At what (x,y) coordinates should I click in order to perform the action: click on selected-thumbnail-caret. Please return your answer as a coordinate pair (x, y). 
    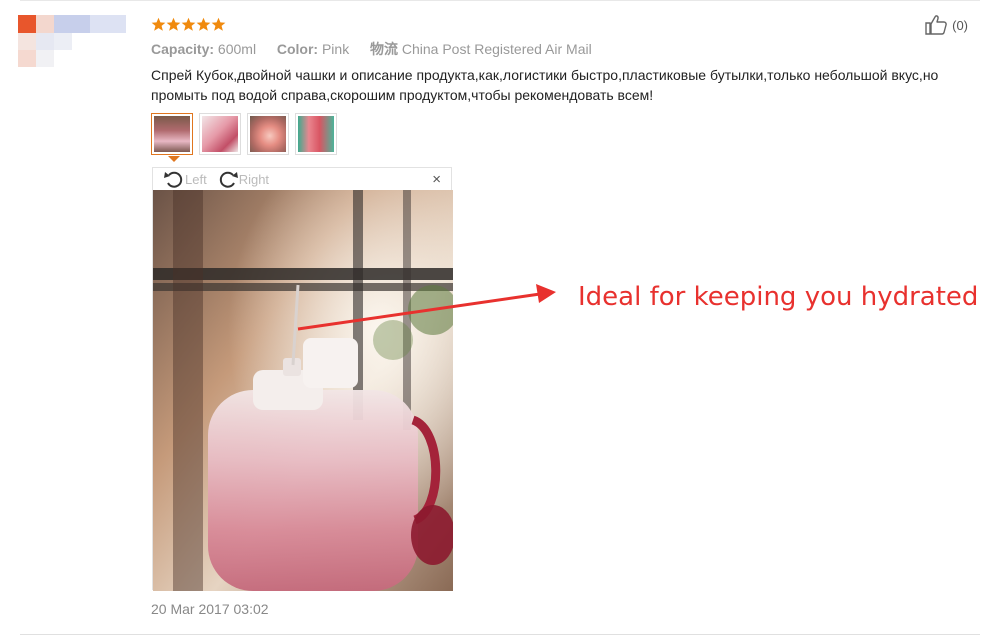
    Looking at the image, I should click on (174, 159).